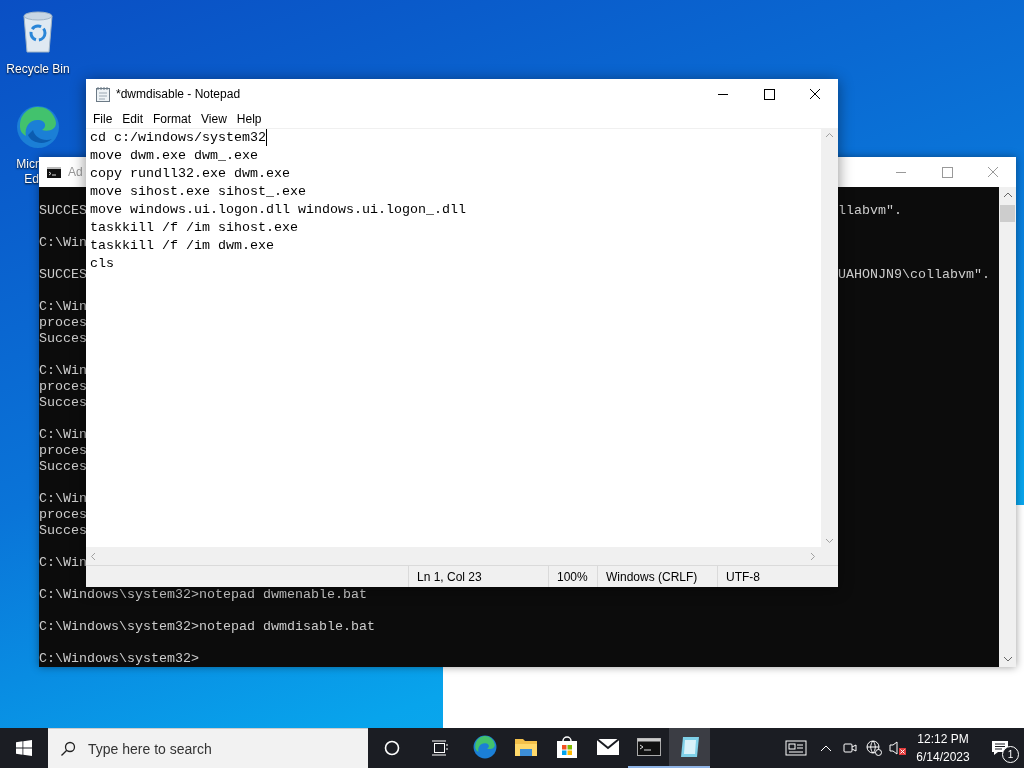 Image resolution: width=1024 pixels, height=768 pixels. Describe the element at coordinates (249, 118) in the screenshot. I see `menu-item: Help` at that location.